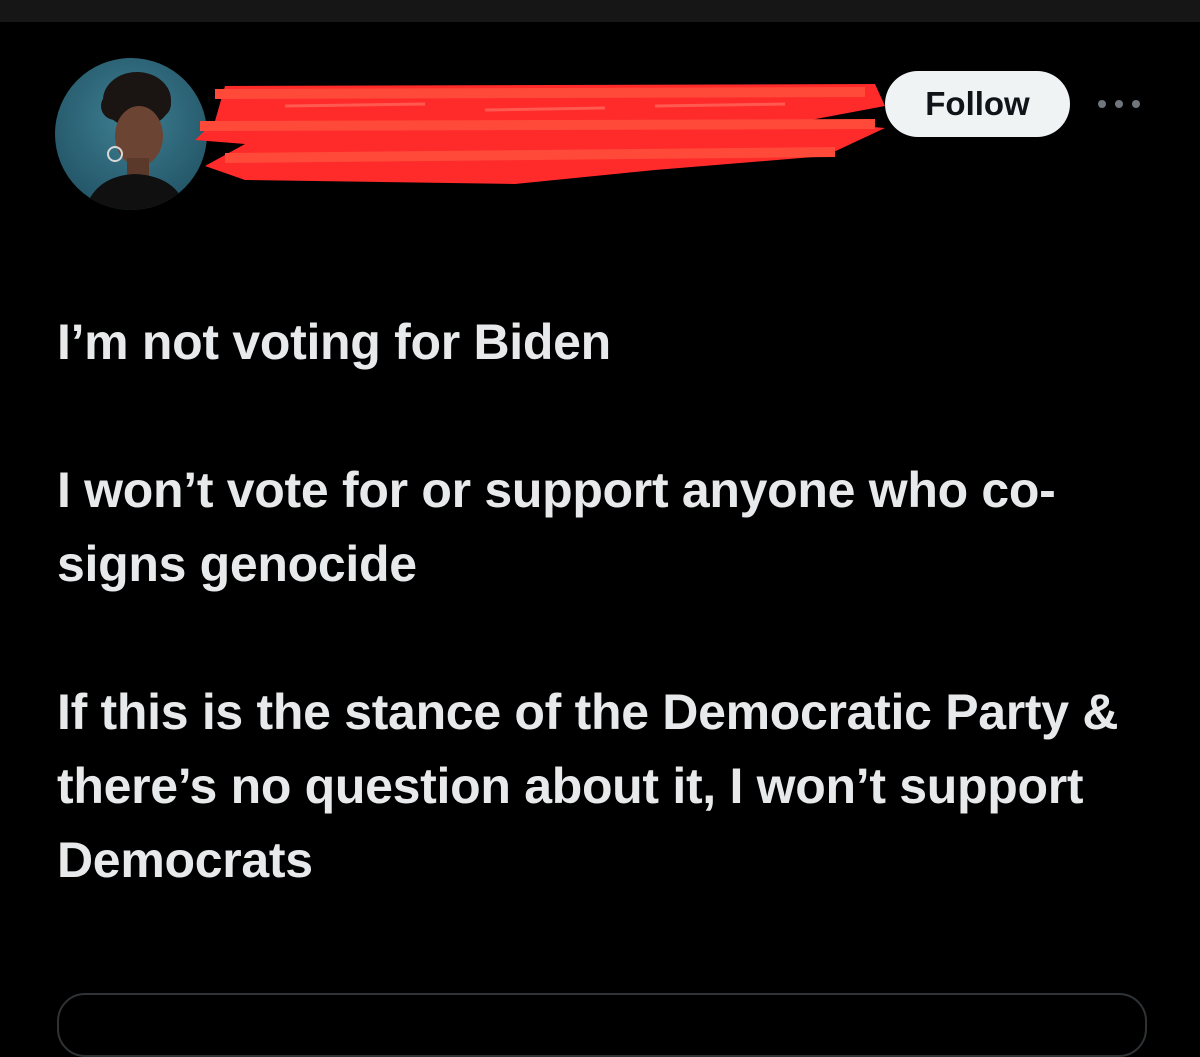 This screenshot has width=1200, height=1057. I want to click on embedded-card, so click(602, 1025).